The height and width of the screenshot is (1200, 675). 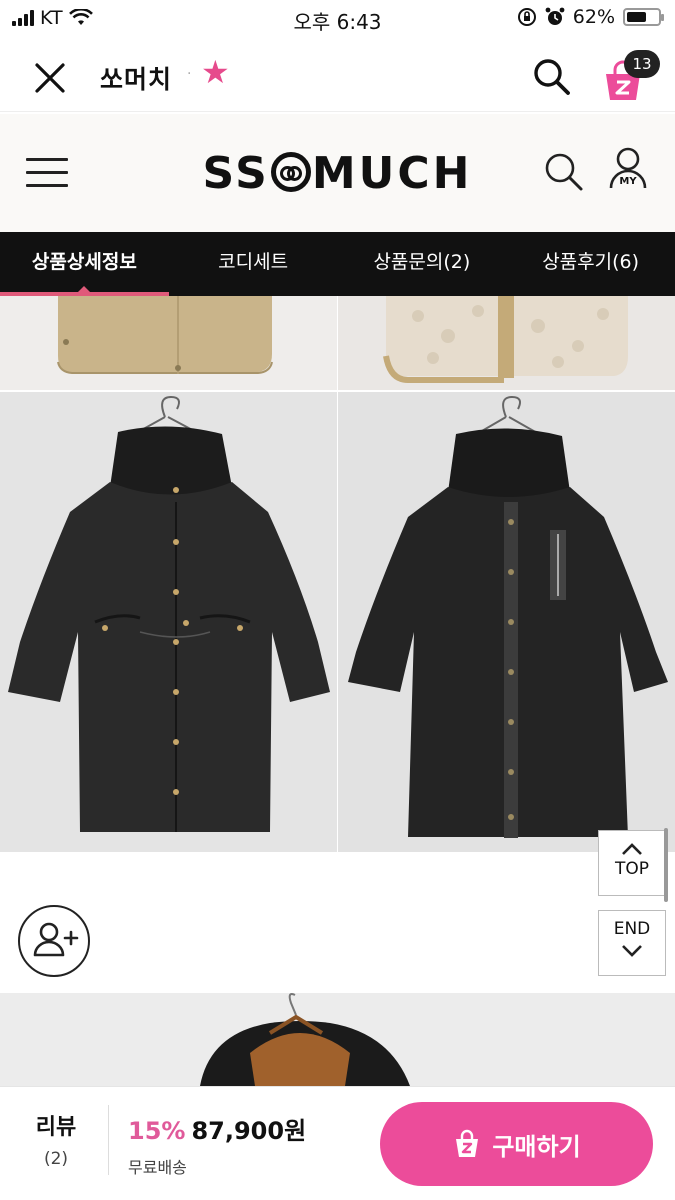 What do you see at coordinates (555, 16) in the screenshot?
I see `alarm-icon` at bounding box center [555, 16].